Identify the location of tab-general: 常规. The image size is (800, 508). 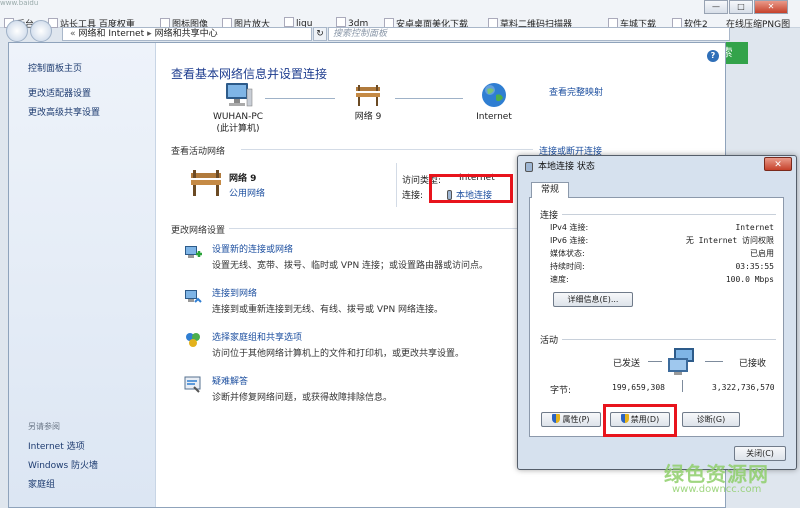
(550, 190).